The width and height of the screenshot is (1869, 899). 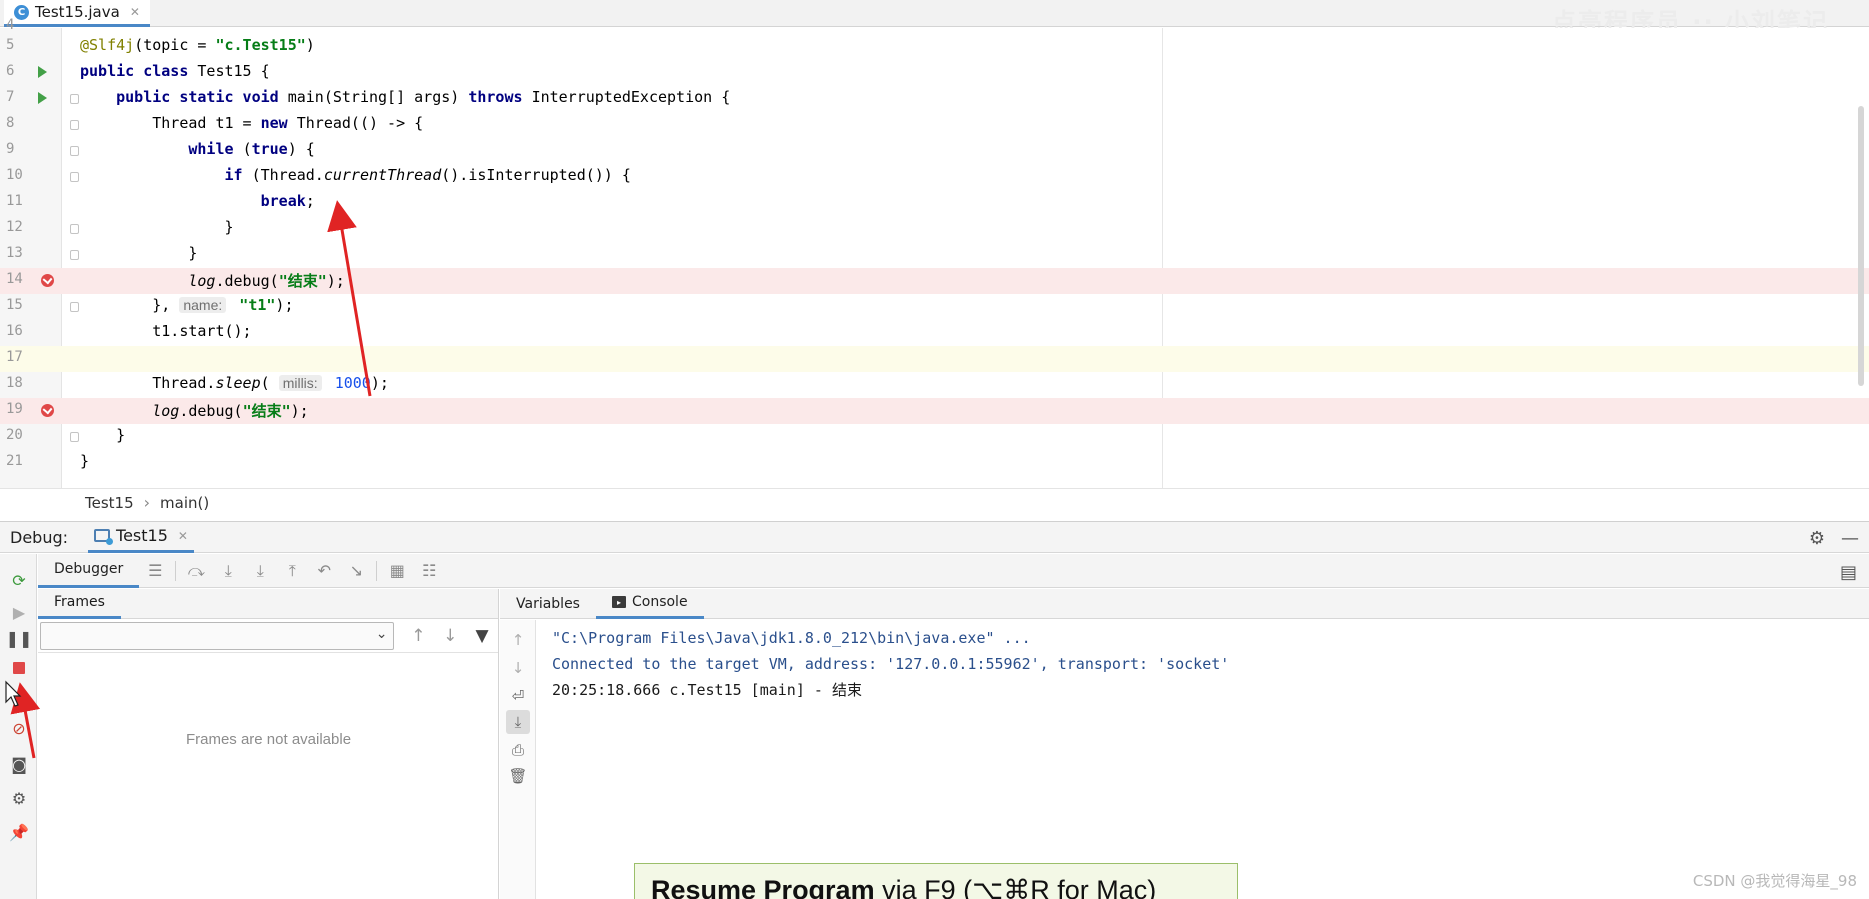 What do you see at coordinates (89, 571) in the screenshot?
I see `tab-debugger: Debugger` at bounding box center [89, 571].